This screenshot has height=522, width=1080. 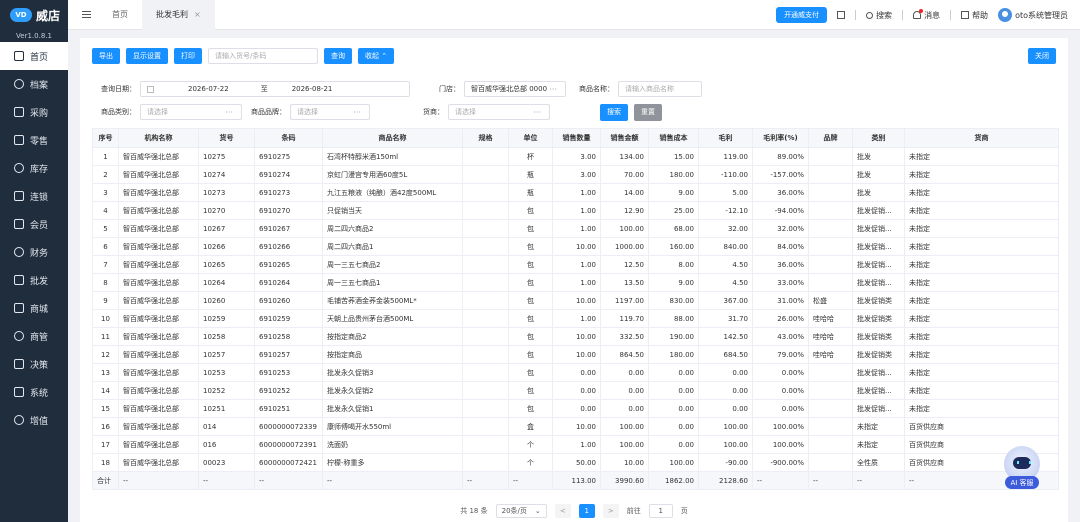 What do you see at coordinates (802, 15) in the screenshot?
I see `open-pay-button: 开通威支付` at bounding box center [802, 15].